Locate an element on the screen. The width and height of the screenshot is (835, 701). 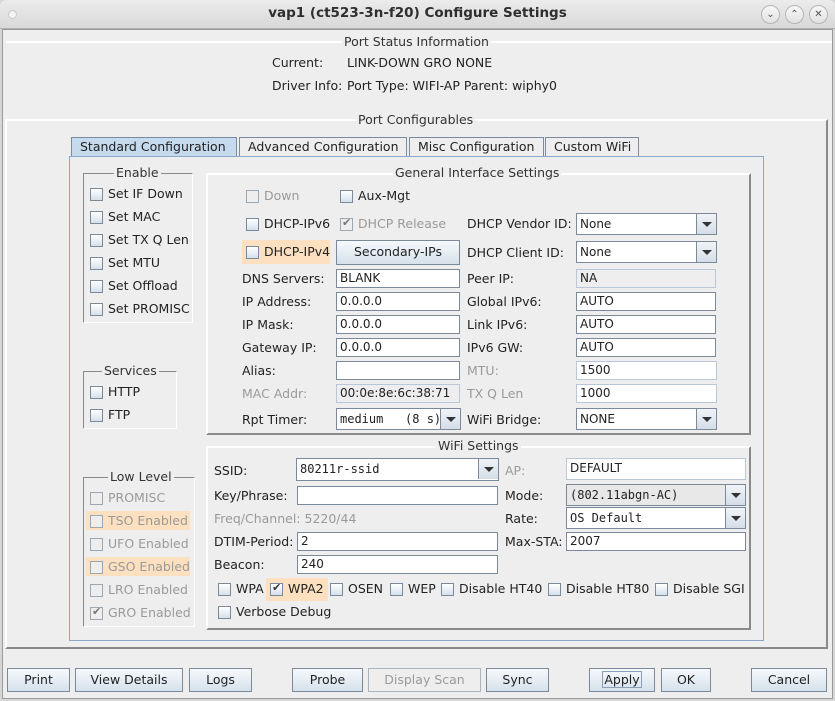
current-value: LINK-DOWN GRO NONE is located at coordinates (420, 62).